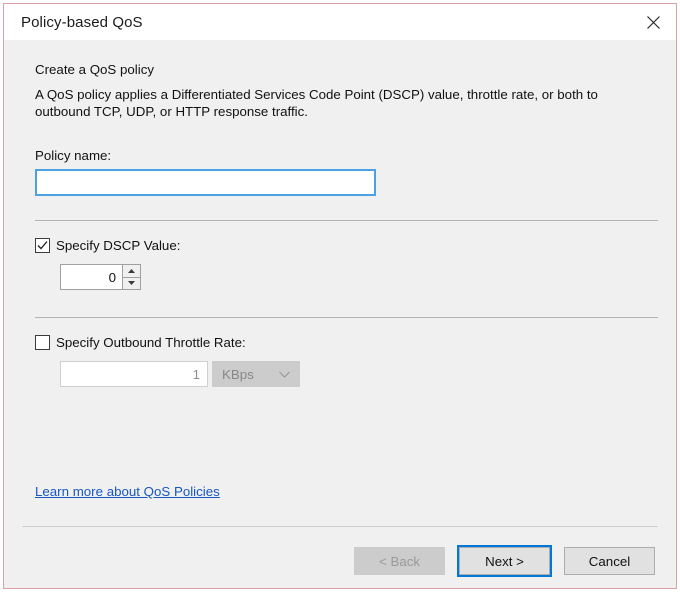 This screenshot has height=592, width=680. I want to click on chevron-up-icon, so click(131, 271).